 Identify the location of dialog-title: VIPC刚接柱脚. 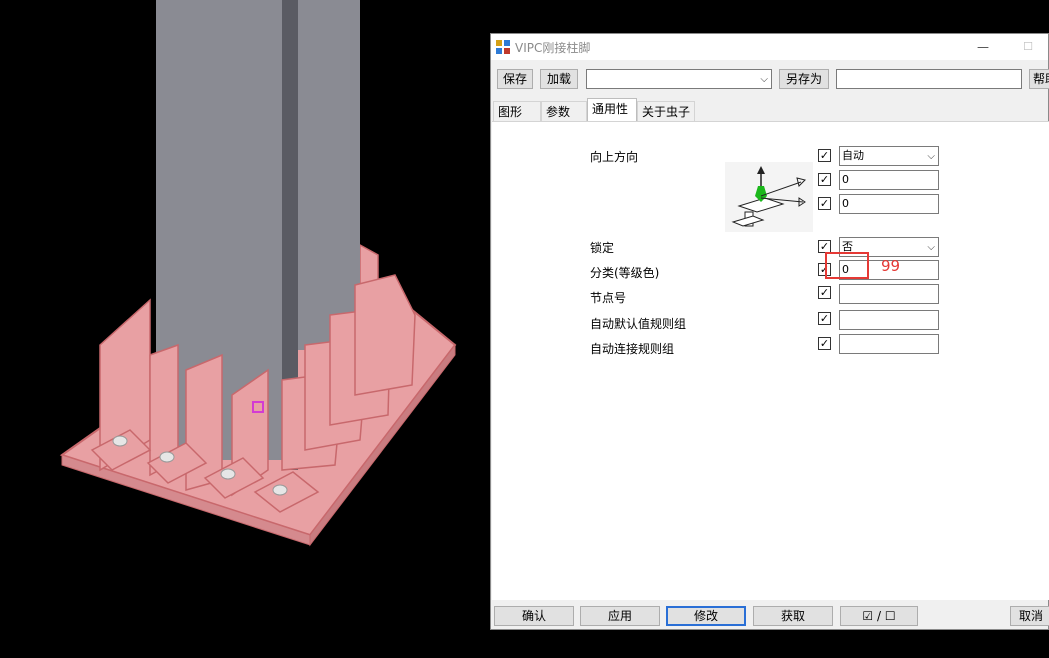
(553, 48).